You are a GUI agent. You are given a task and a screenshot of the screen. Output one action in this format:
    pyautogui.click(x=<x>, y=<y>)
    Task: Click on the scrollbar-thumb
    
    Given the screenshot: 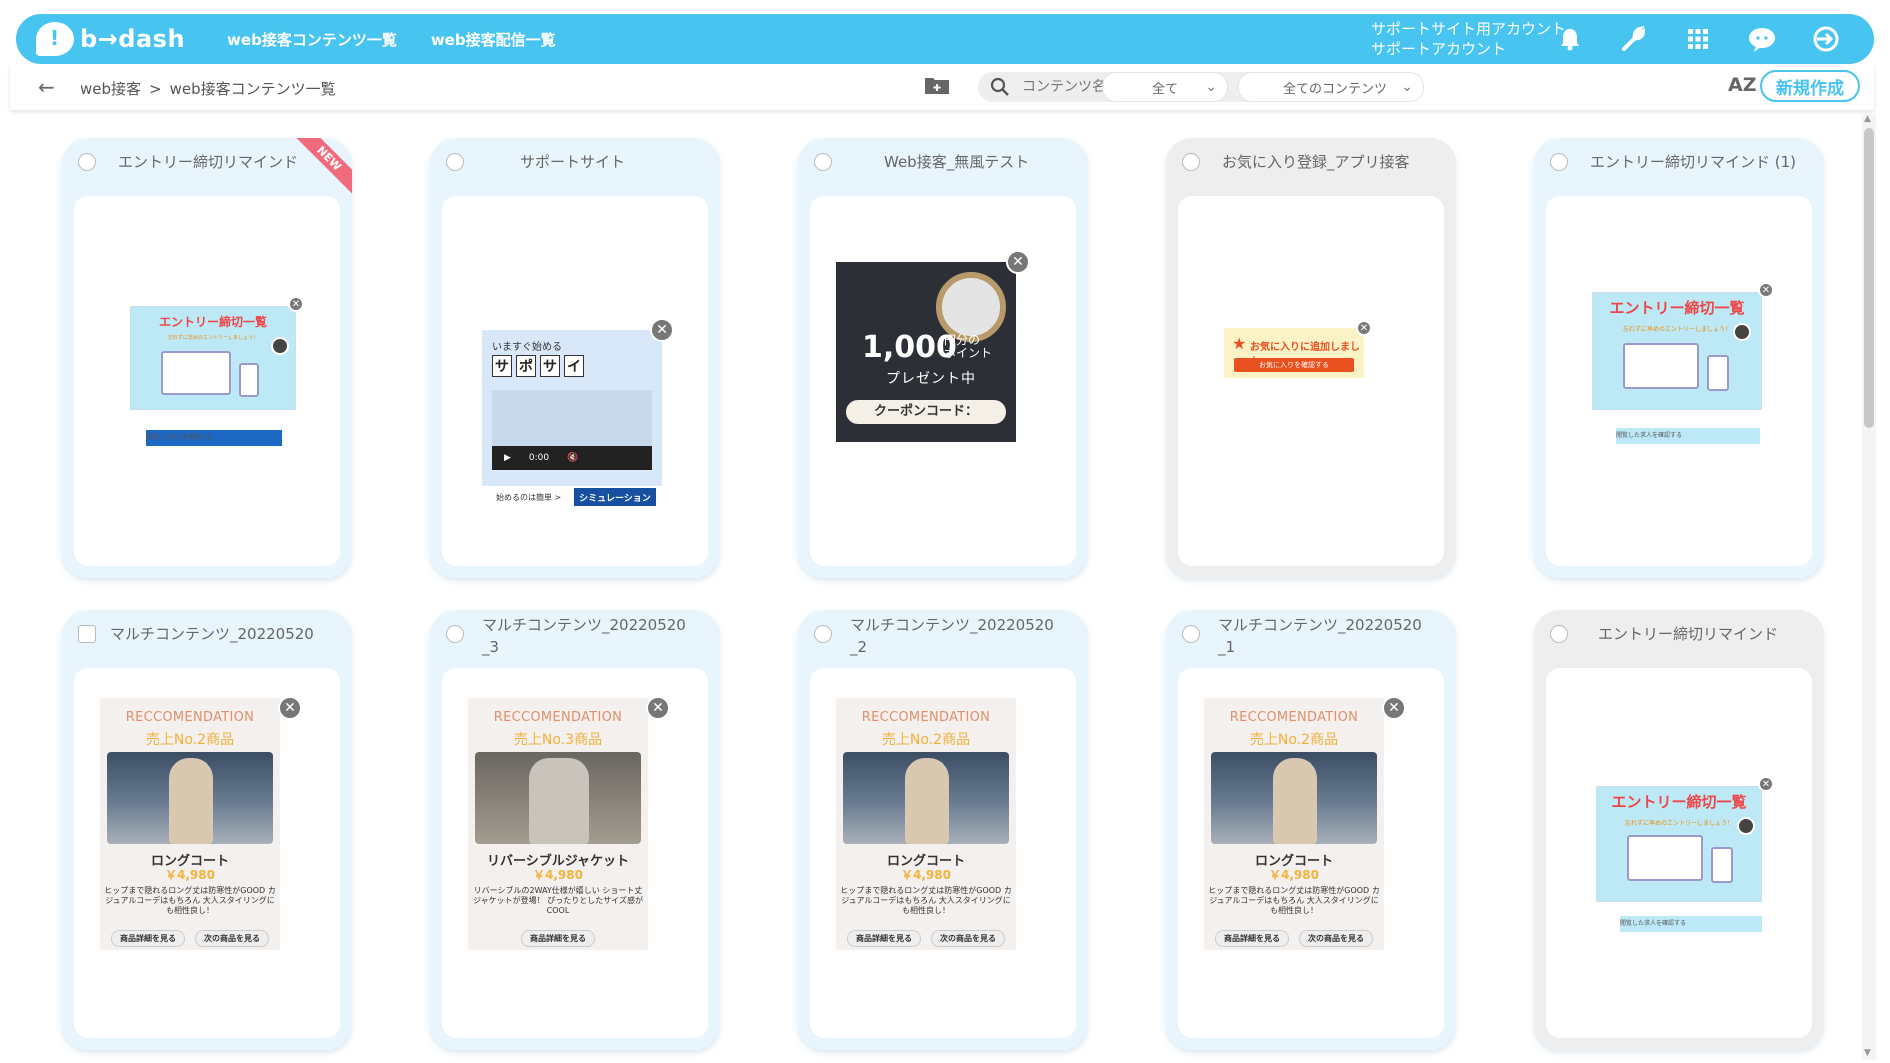 What is the action you would take?
    pyautogui.click(x=1869, y=278)
    